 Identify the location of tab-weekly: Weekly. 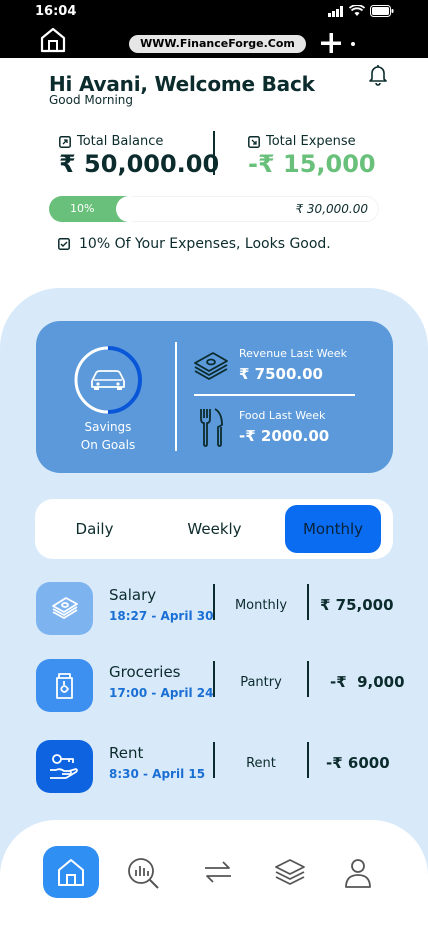
(214, 529).